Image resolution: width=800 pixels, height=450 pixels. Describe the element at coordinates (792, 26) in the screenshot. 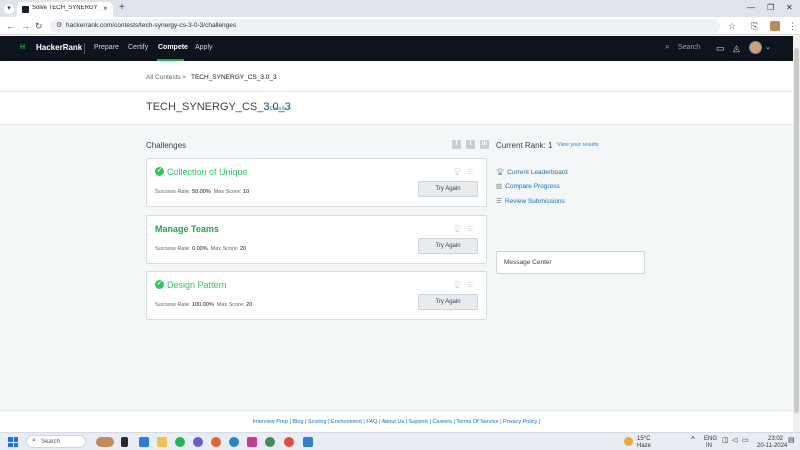

I see `browser-menu-icon: ⋮` at that location.